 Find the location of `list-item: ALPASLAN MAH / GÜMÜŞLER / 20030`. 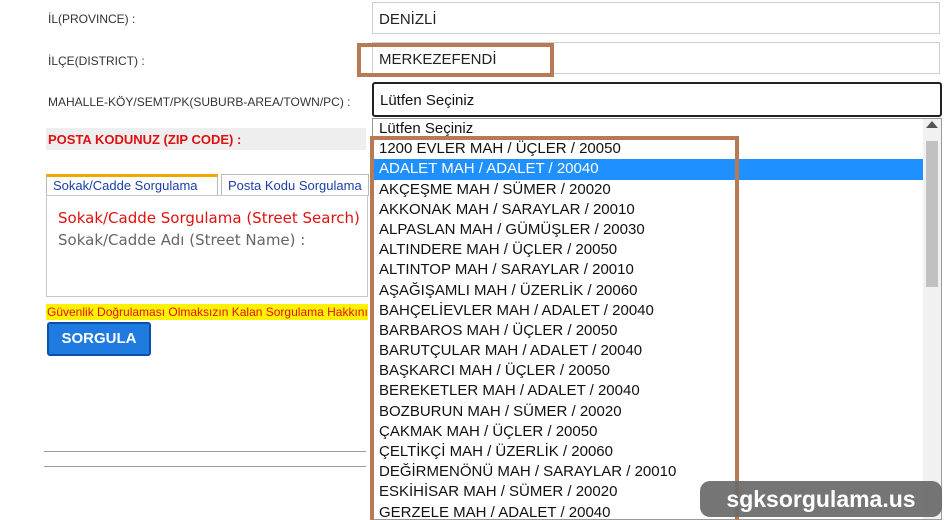

list-item: ALPASLAN MAH / GÜMÜŞLER / 20030 is located at coordinates (648, 230).